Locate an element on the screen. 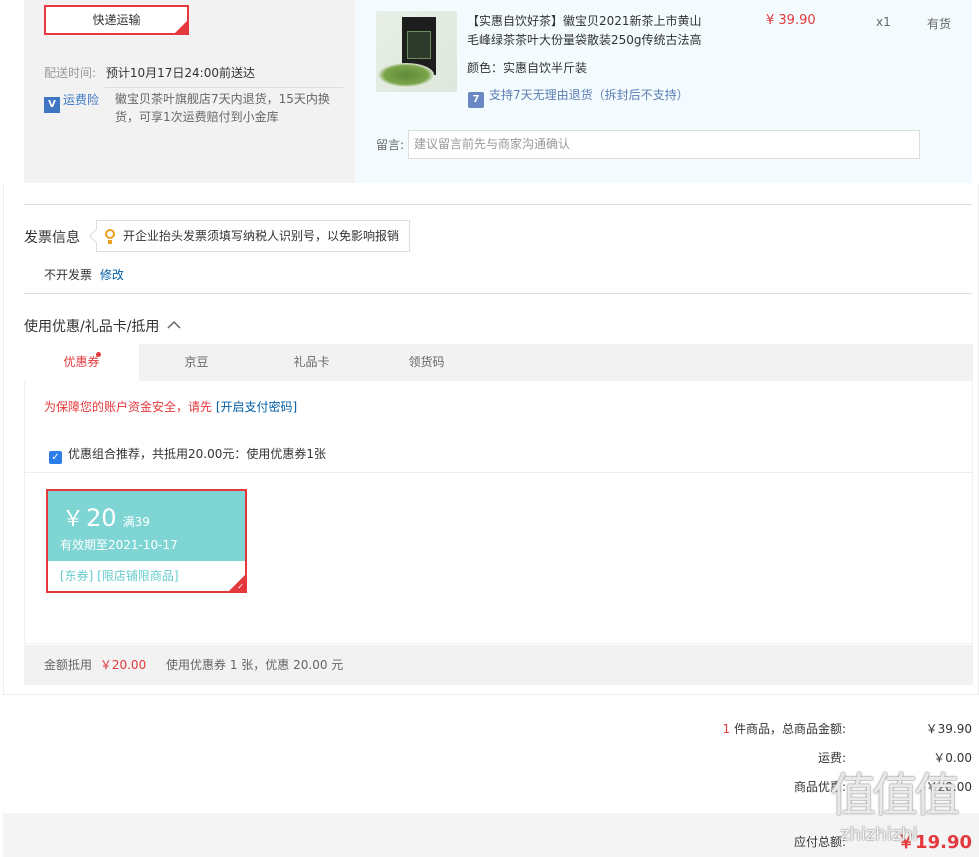 The image size is (979, 857). tea-leaves-graphic is located at coordinates (406, 75).